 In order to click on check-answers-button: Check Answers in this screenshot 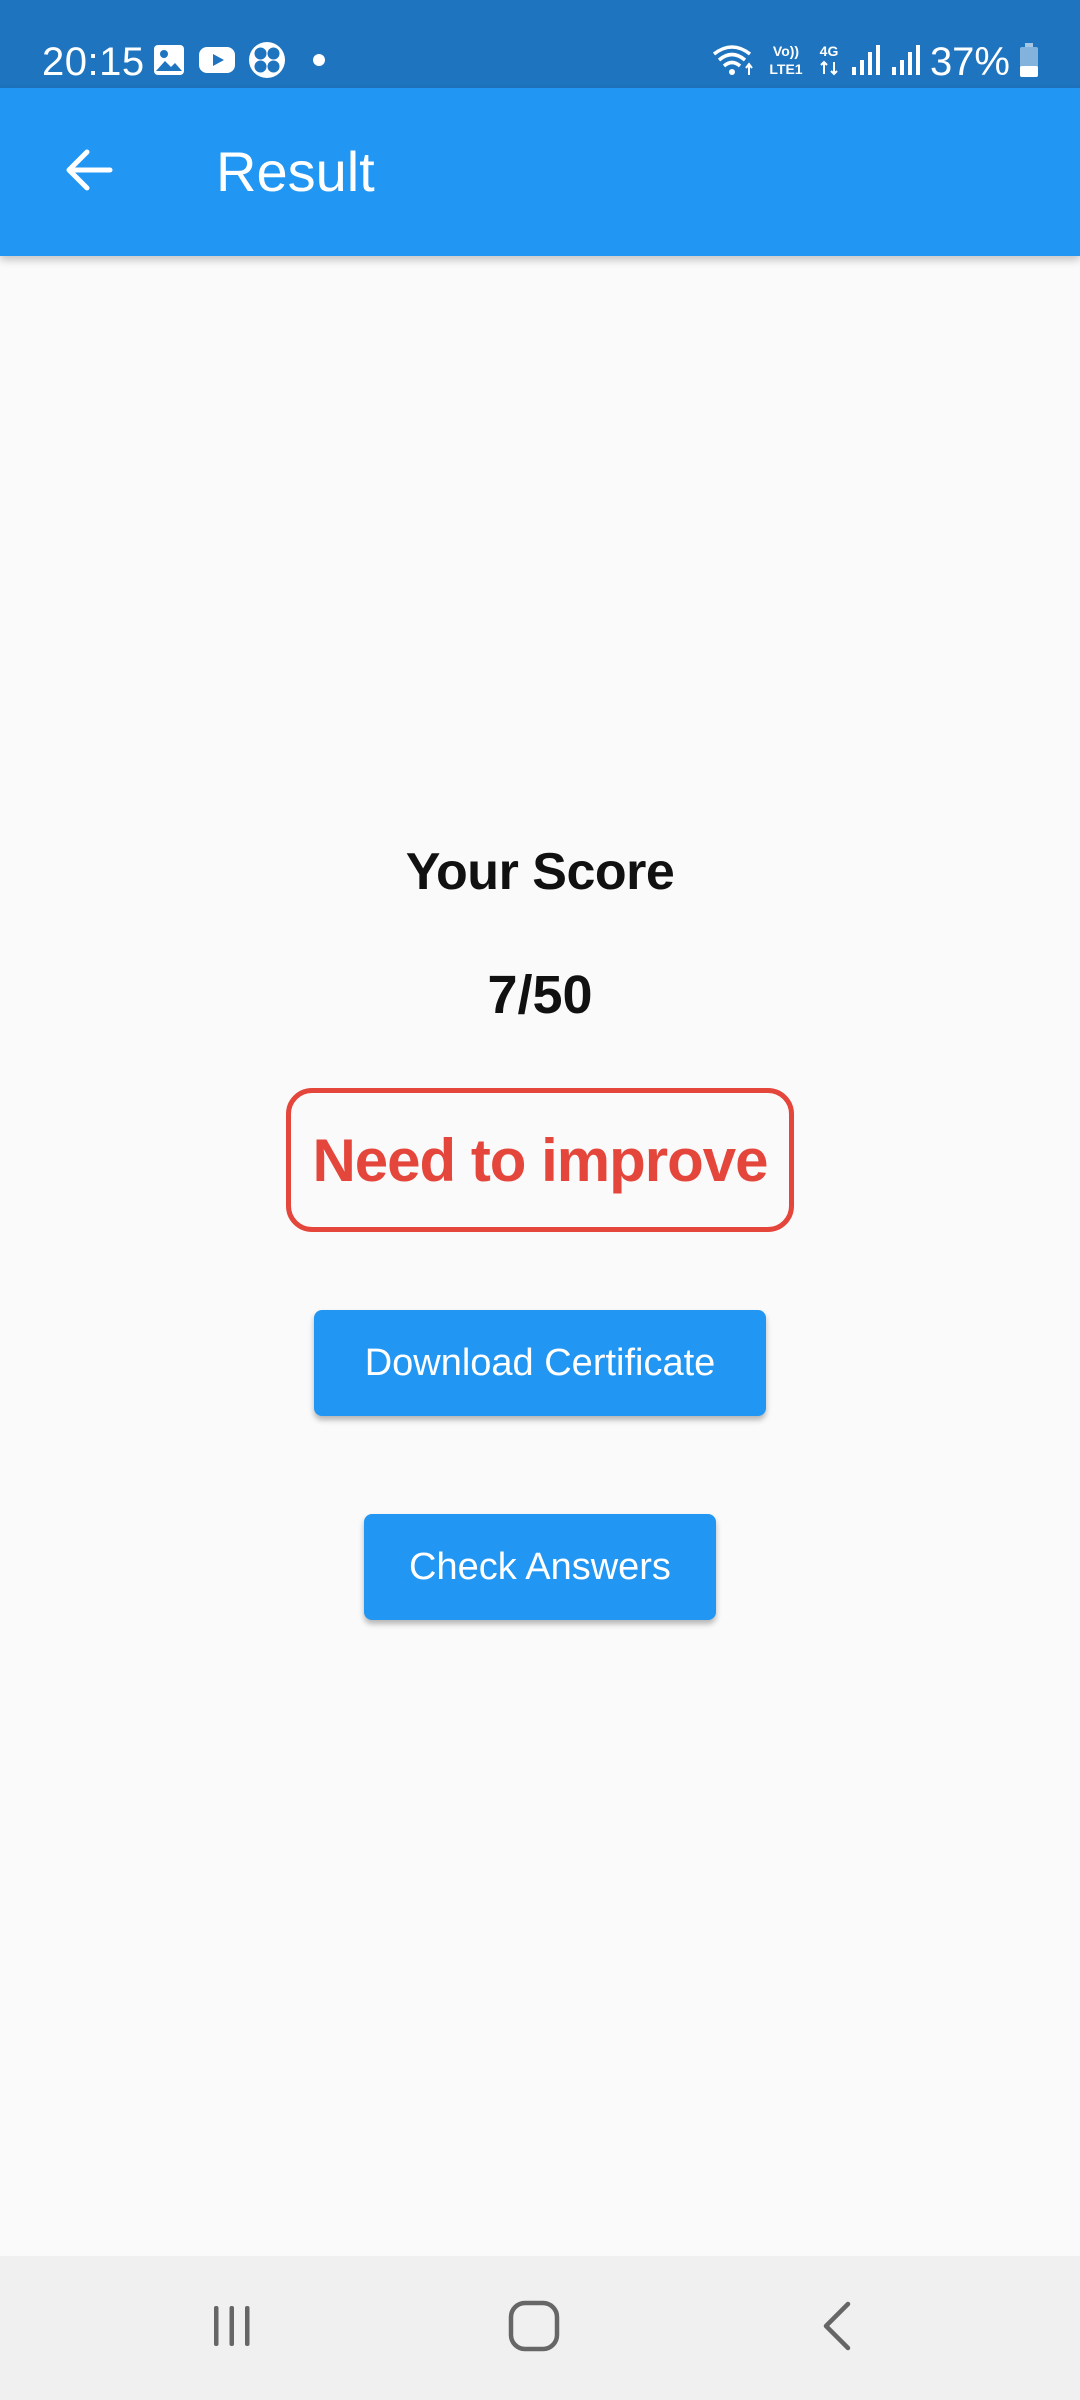, I will do `click(540, 1567)`.